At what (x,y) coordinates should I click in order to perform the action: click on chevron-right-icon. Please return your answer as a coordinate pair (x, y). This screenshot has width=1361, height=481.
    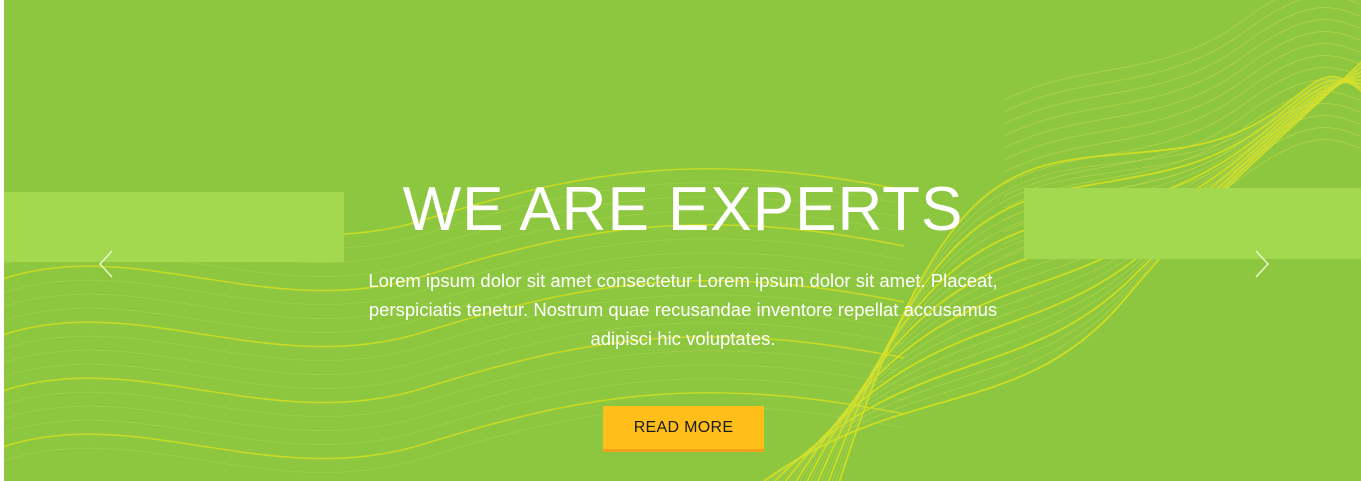
    Looking at the image, I should click on (1262, 264).